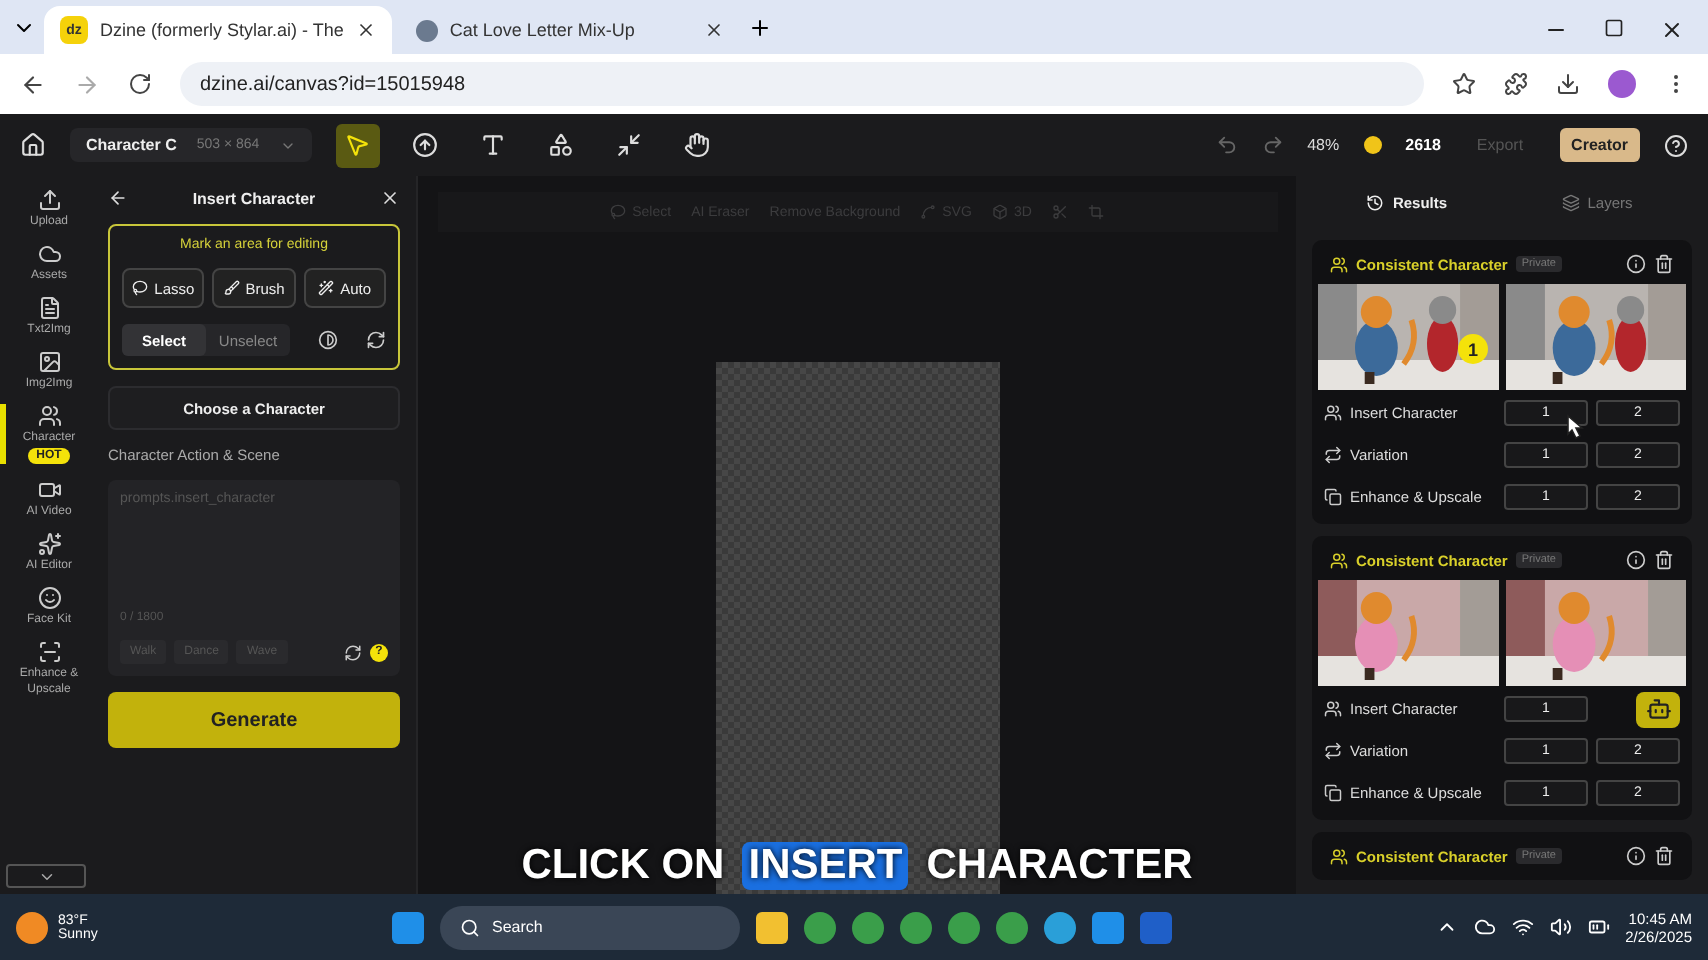 The image size is (1708, 960). What do you see at coordinates (1599, 145) in the screenshot?
I see `plan-button: Creator` at bounding box center [1599, 145].